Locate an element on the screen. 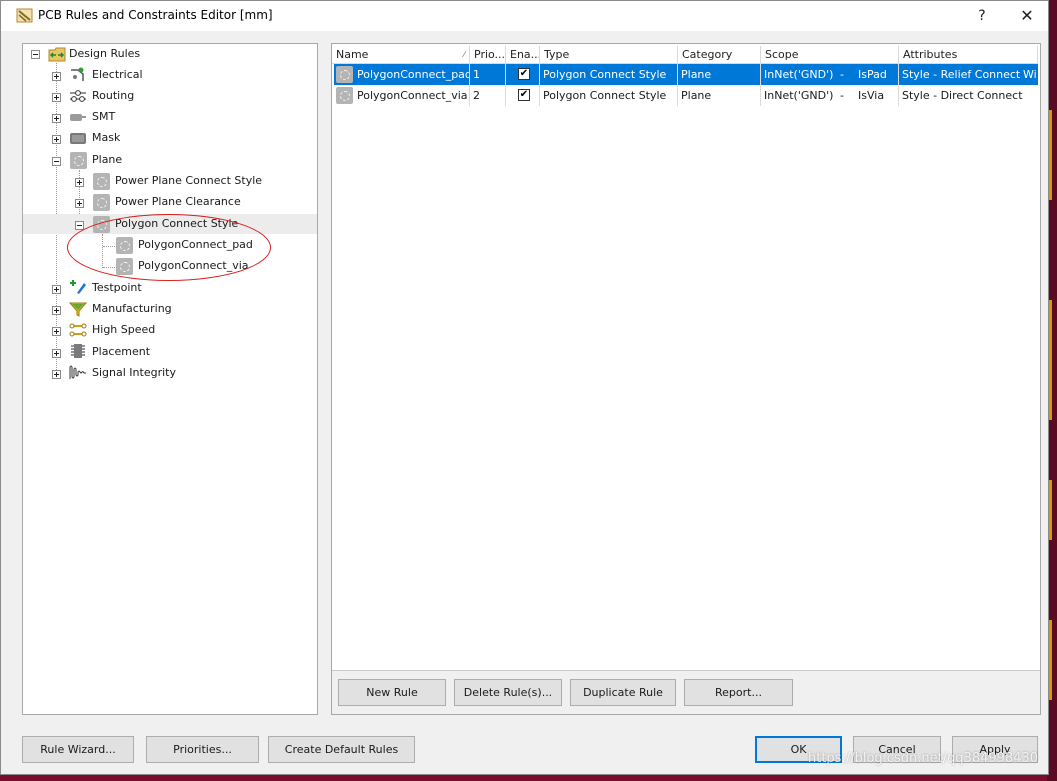 Image resolution: width=1057 pixels, height=781 pixels. column-header-scope: Scope is located at coordinates (830, 55).